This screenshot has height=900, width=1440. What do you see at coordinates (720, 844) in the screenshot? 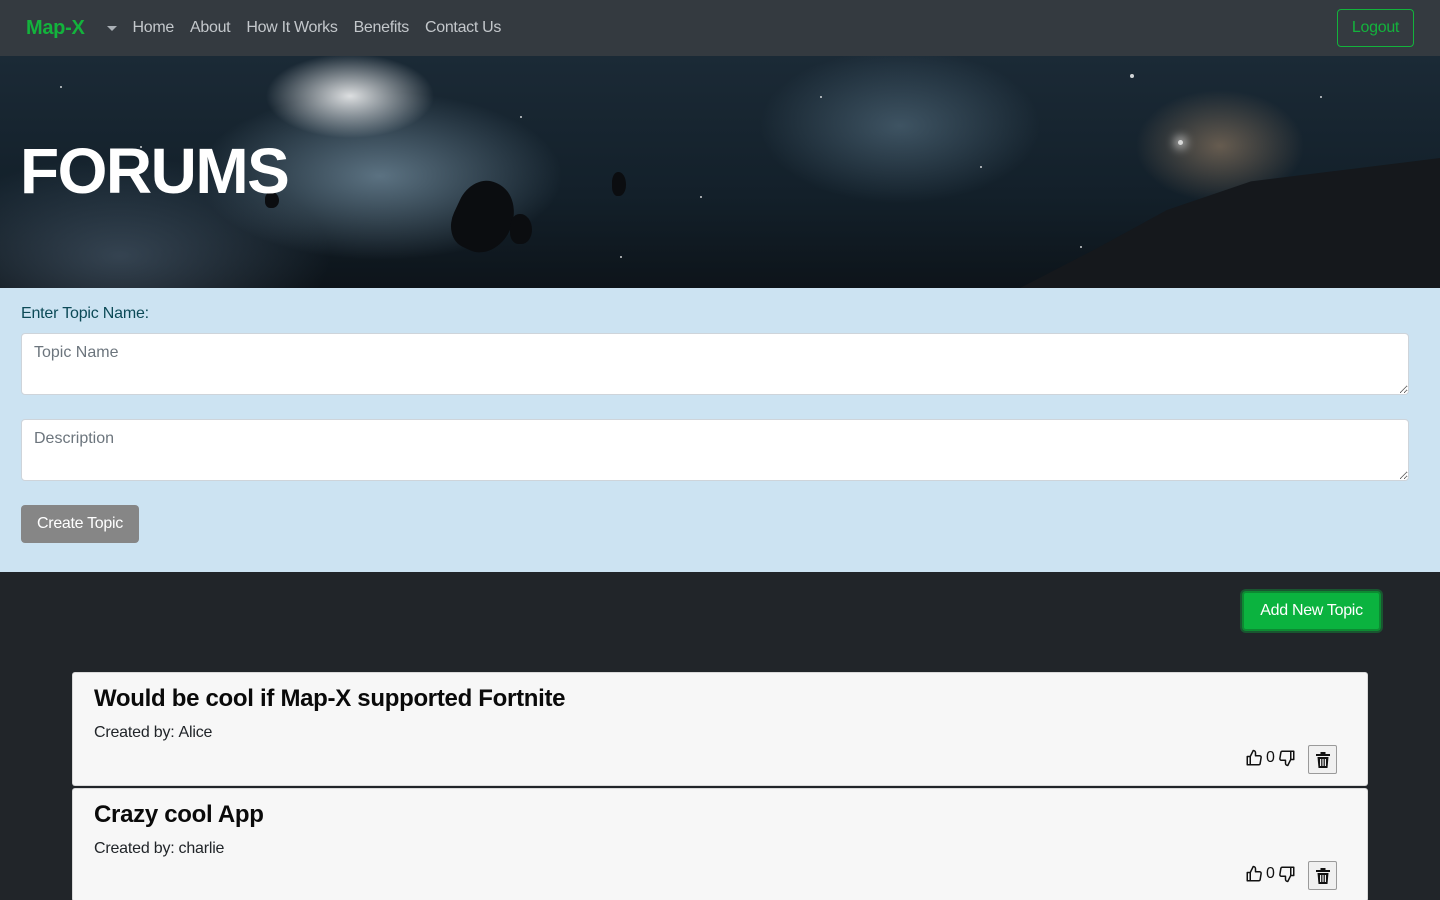
I see `topic-card: Crazy cool App Created by: charlie 0` at bounding box center [720, 844].